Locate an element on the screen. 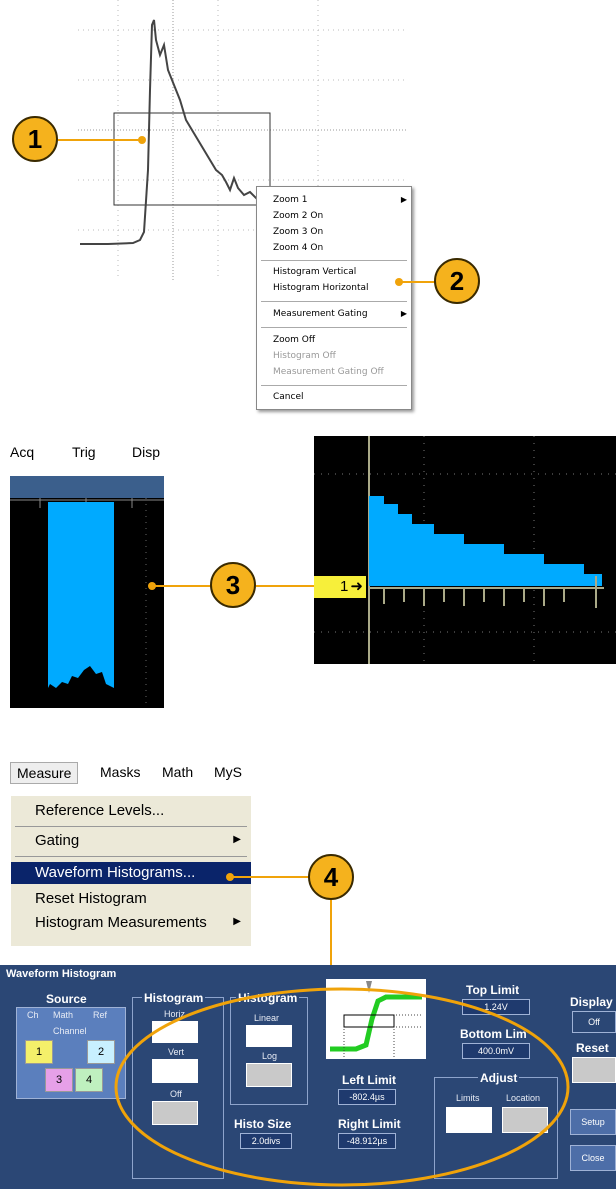  callout-4-label: 4 is located at coordinates (331, 876).